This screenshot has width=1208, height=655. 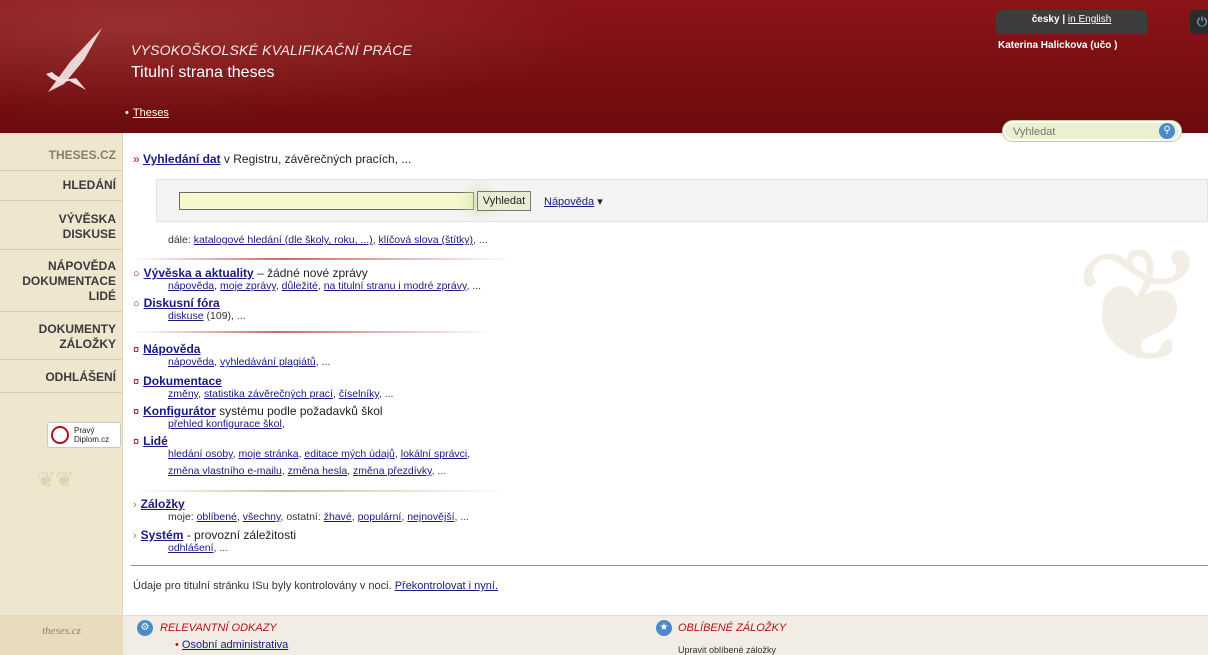 I want to click on codebooks-link: číselníky, so click(x=359, y=394).